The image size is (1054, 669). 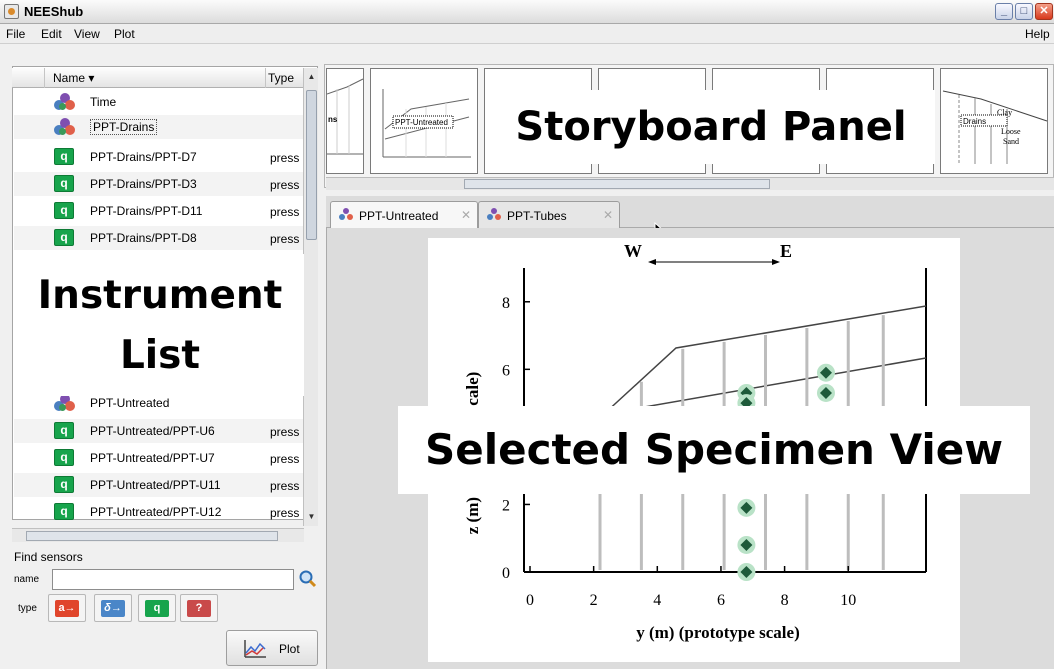 I want to click on type-filter-pressure: q, so click(x=157, y=608).